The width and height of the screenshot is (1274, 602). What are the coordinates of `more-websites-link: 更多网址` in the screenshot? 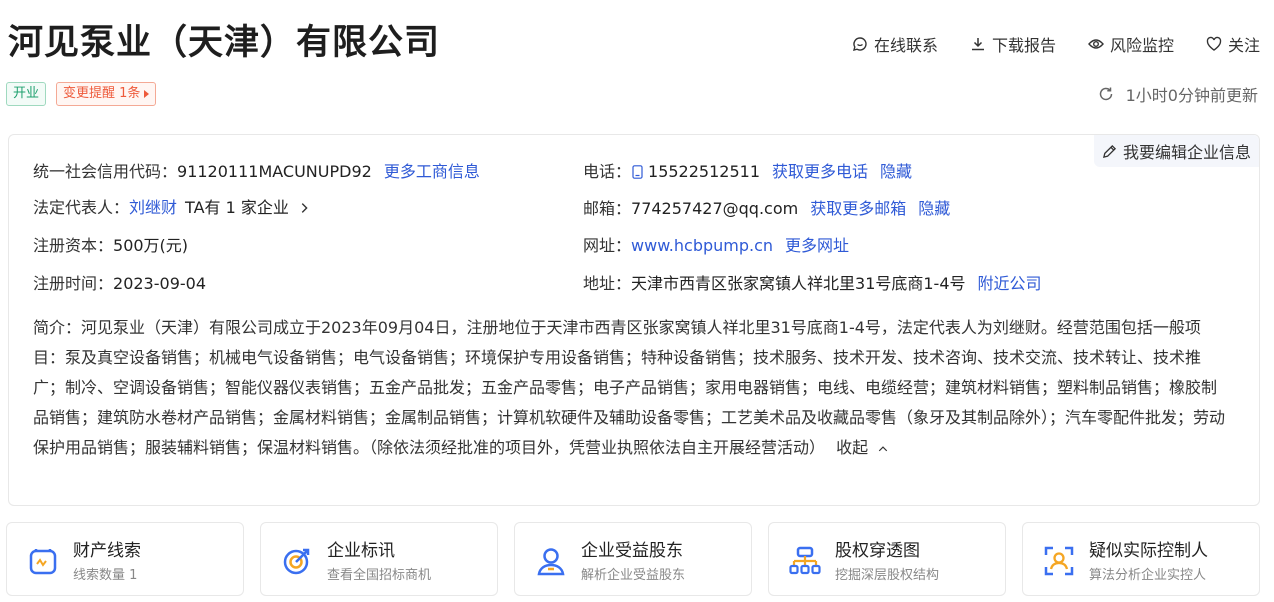 It's located at (817, 246).